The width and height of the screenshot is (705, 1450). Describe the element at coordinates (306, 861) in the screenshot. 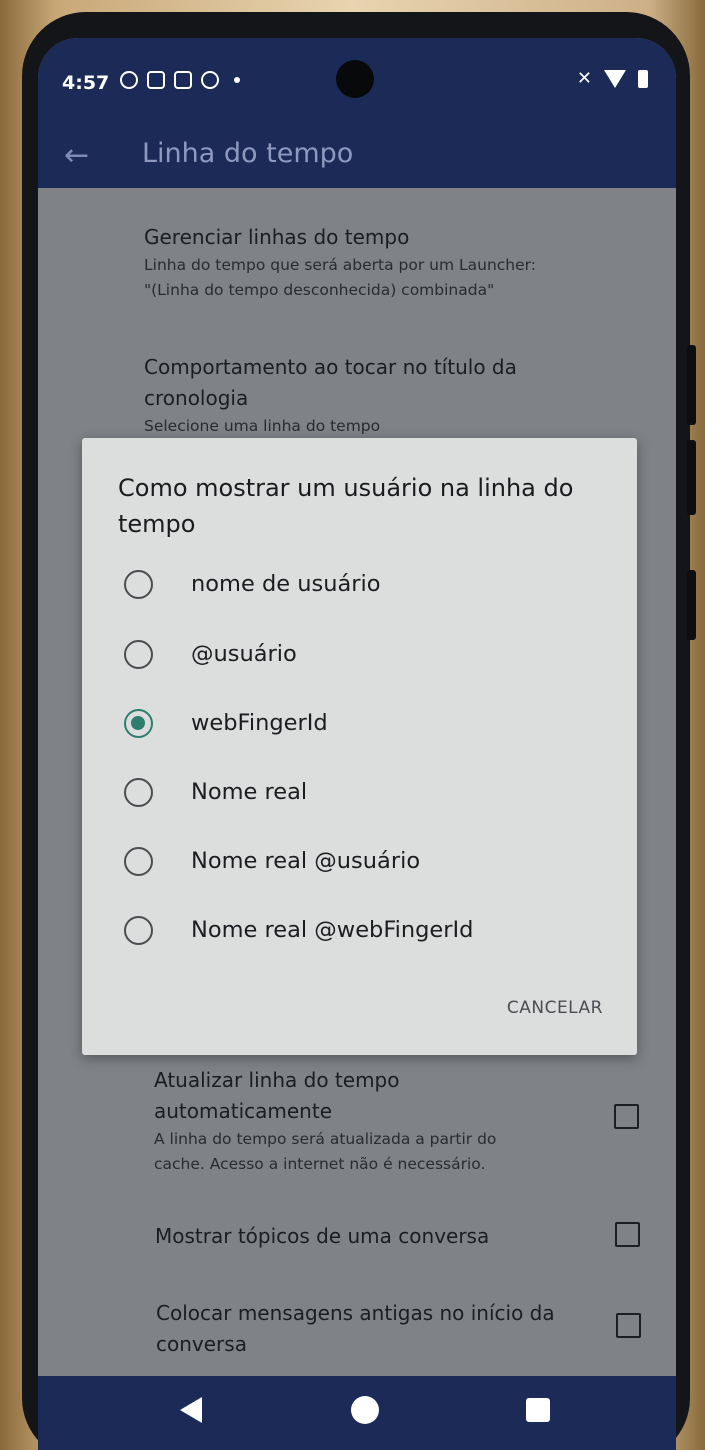

I see `option-label: Nome real @usuário` at that location.